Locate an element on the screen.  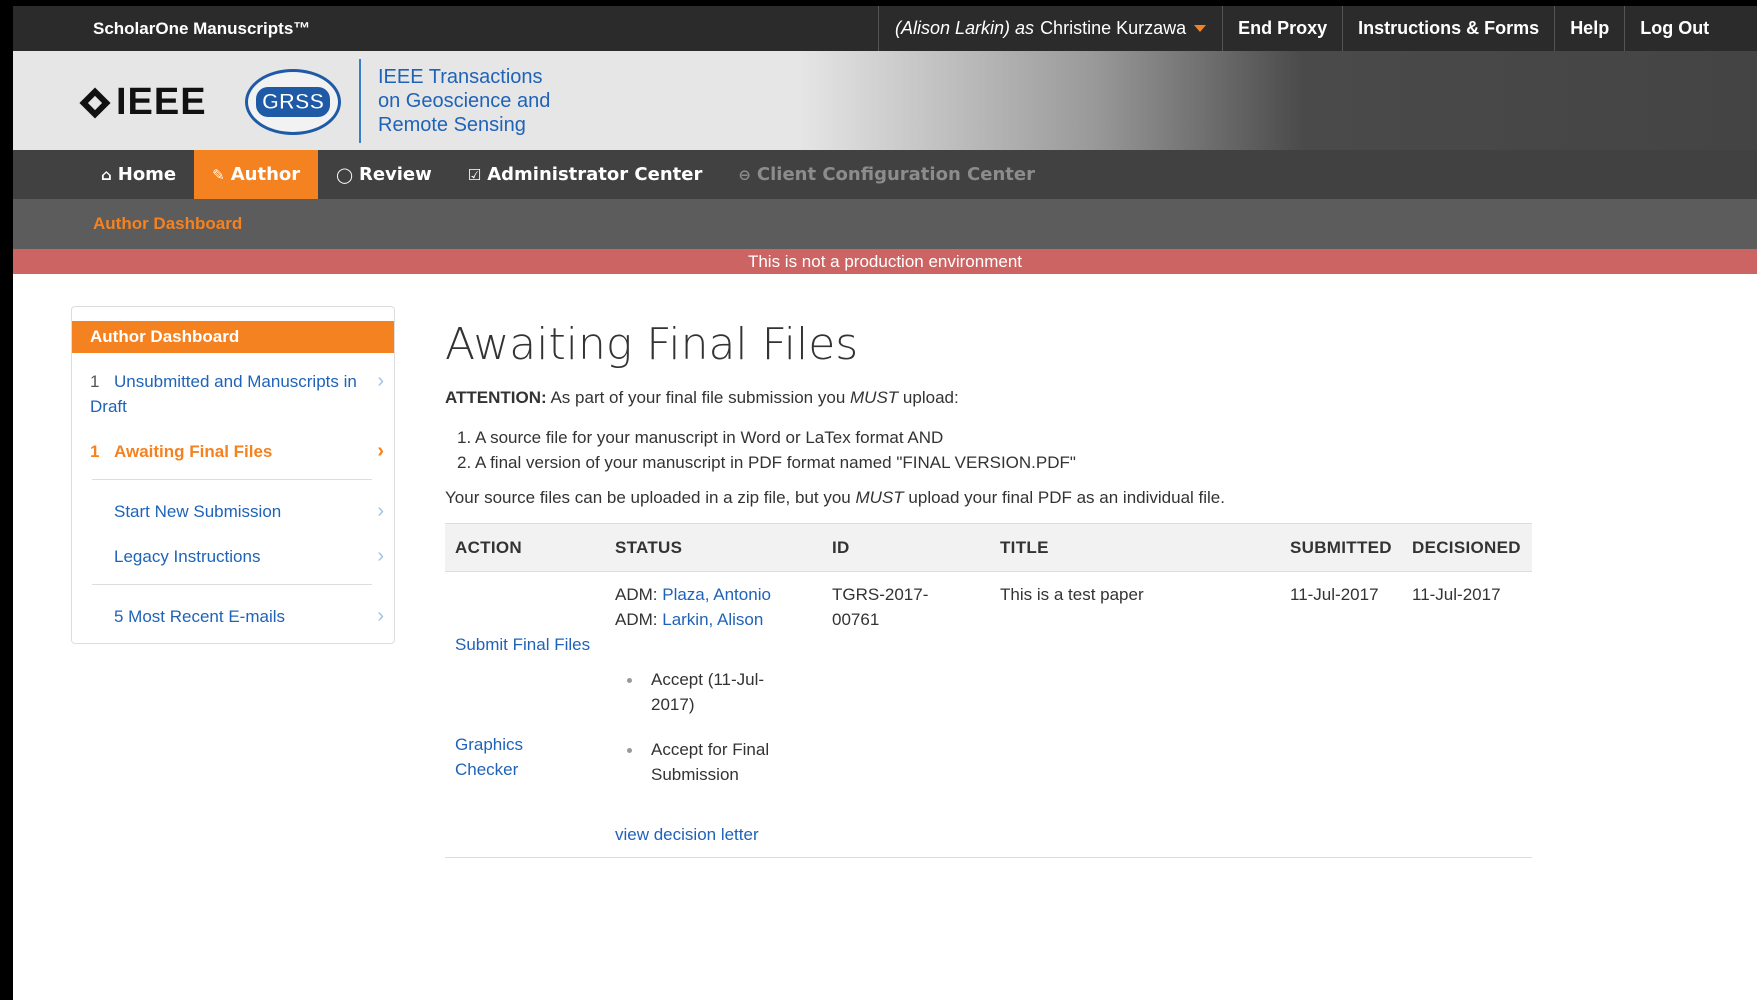
admin-line: ADM: Larkin, Alison is located at coordinates (713, 619).